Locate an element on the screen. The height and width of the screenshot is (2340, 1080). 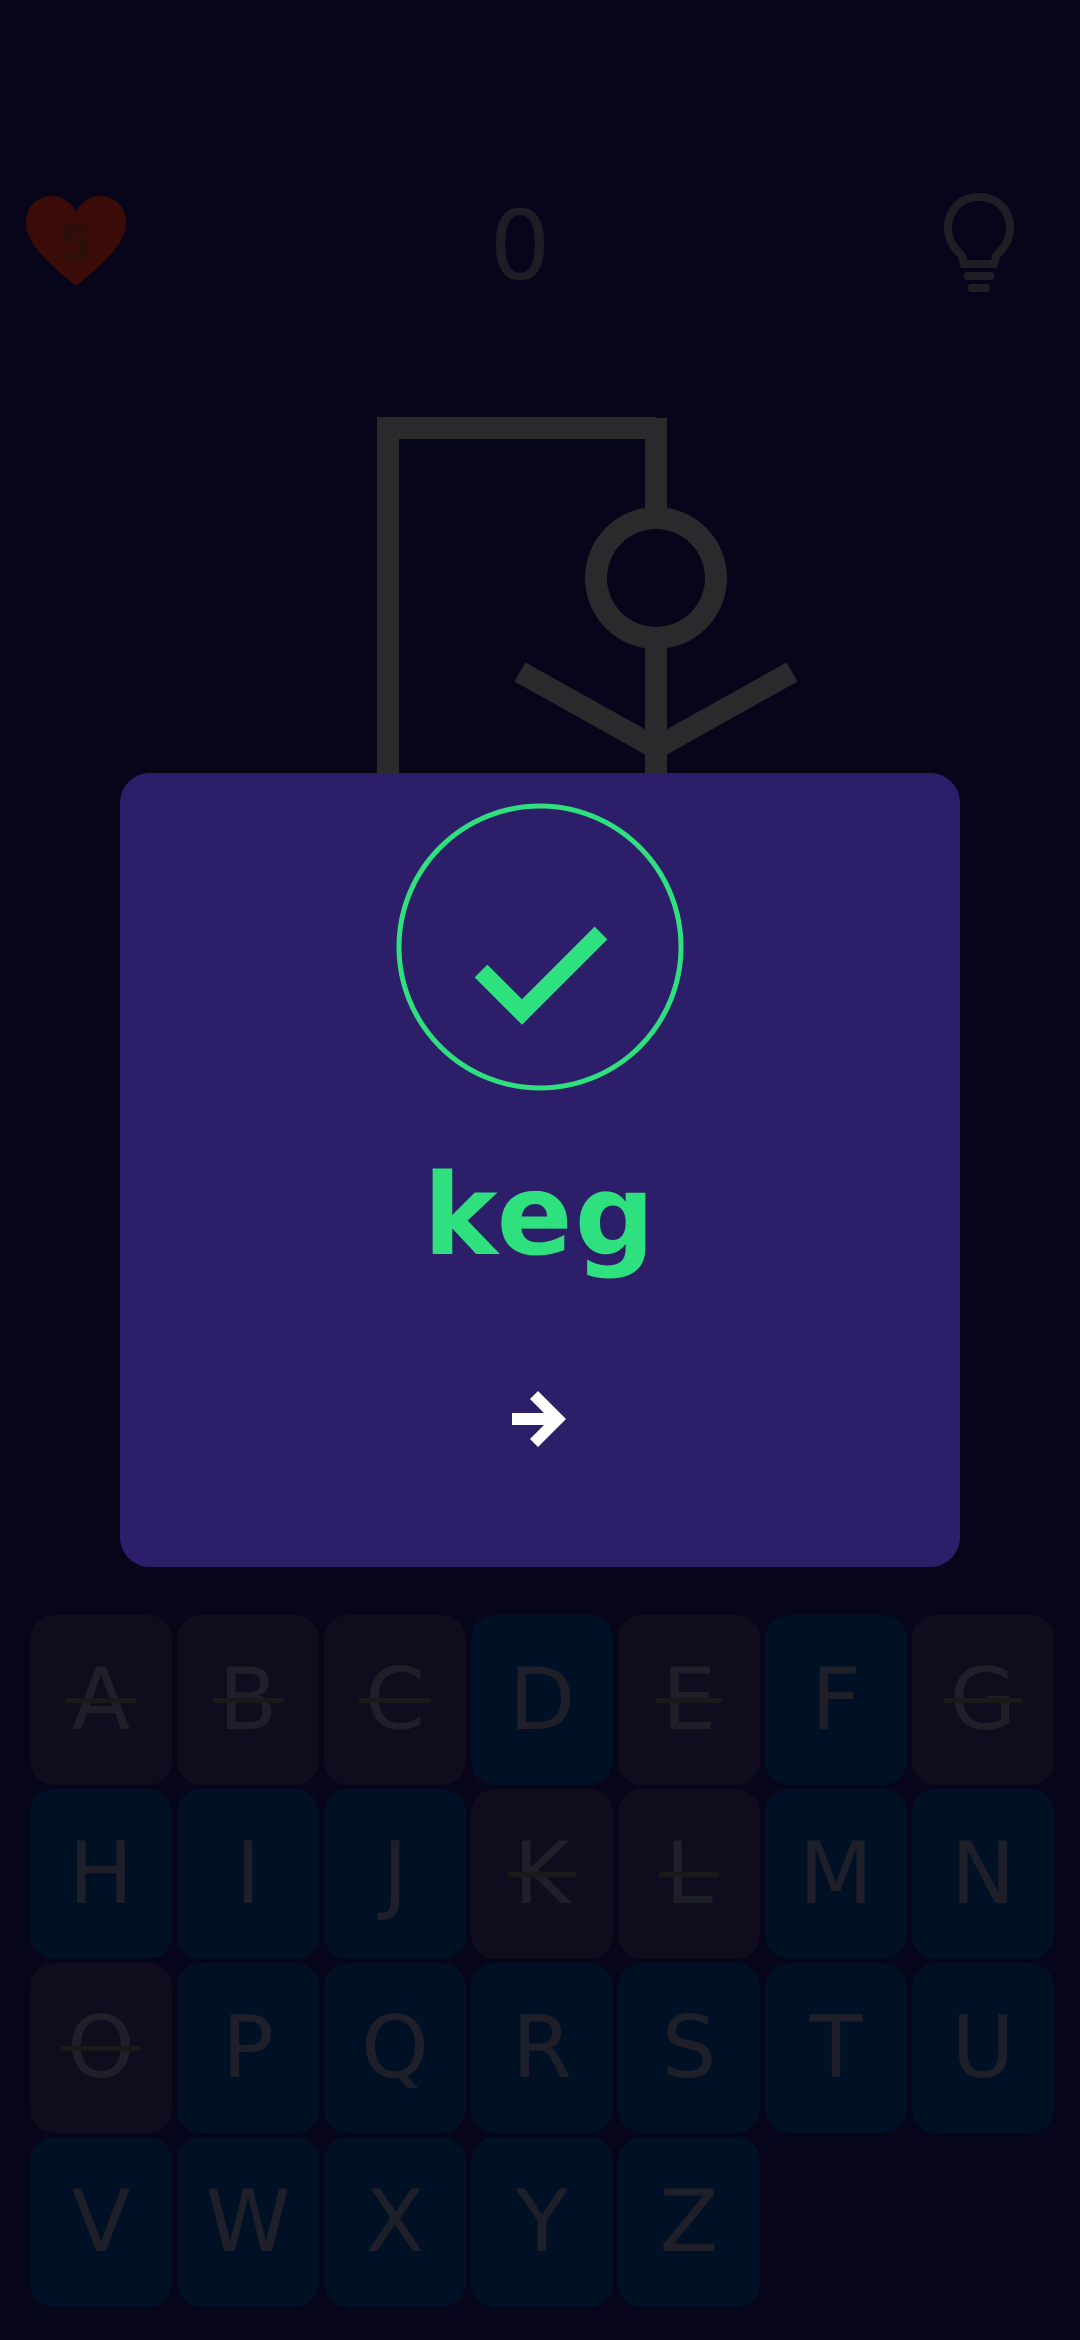
key-c: C is located at coordinates (395, 1700).